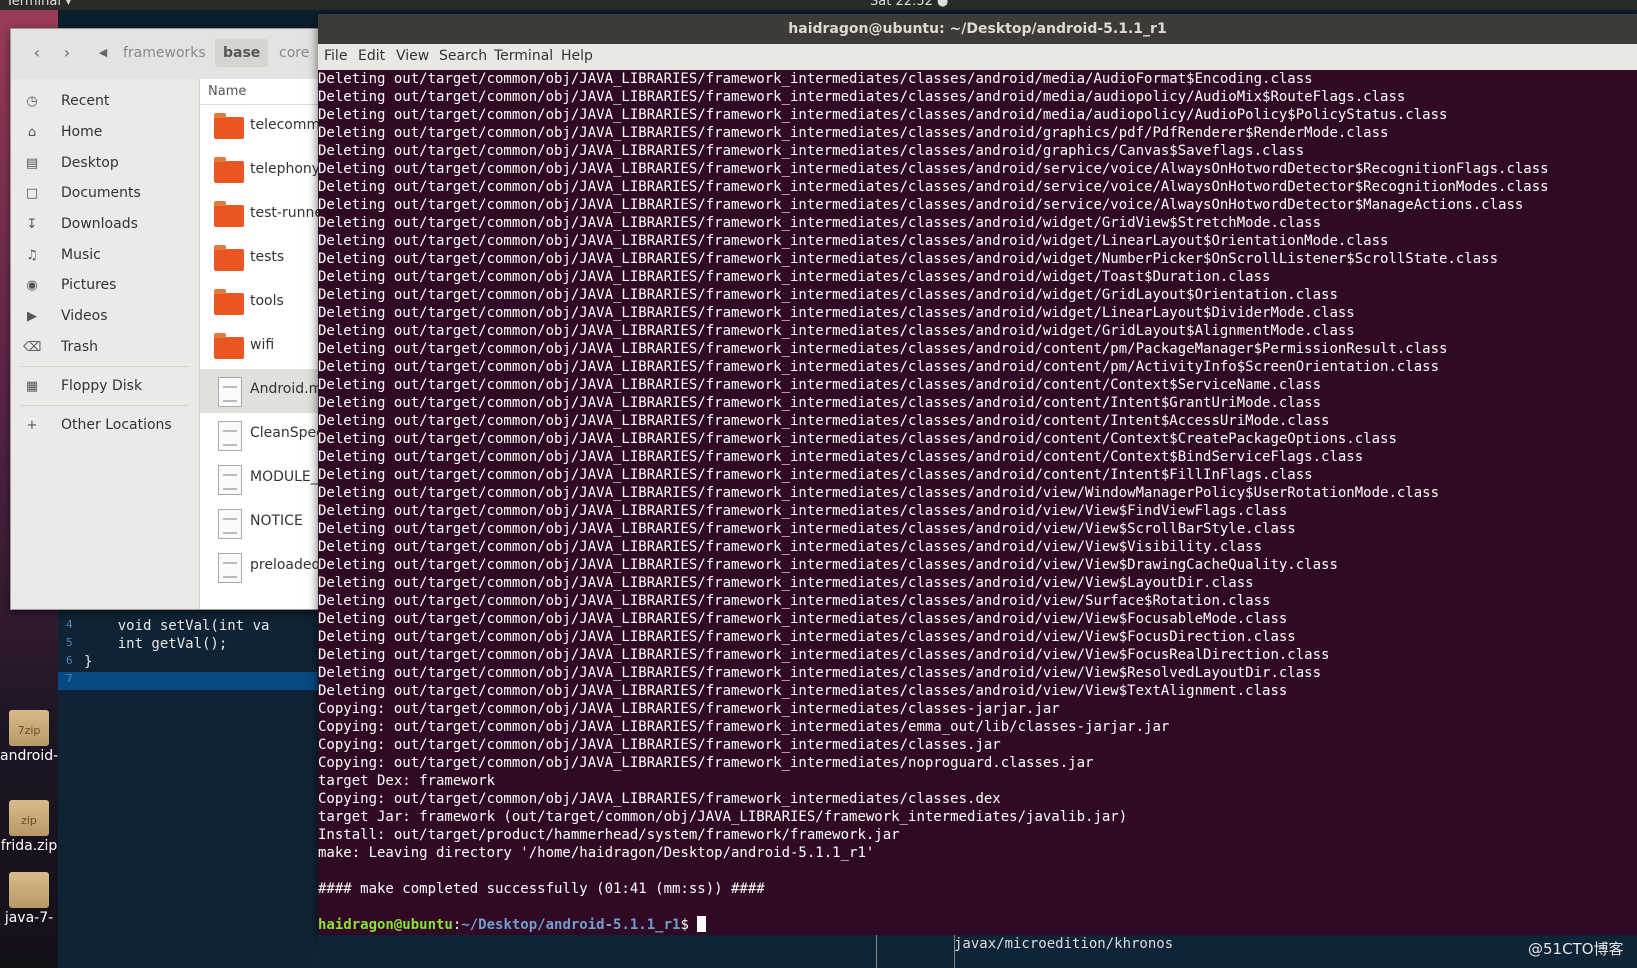 Image resolution: width=1637 pixels, height=968 pixels. Describe the element at coordinates (105, 133) in the screenshot. I see `sidebar-item-home: ⌂ Home` at that location.